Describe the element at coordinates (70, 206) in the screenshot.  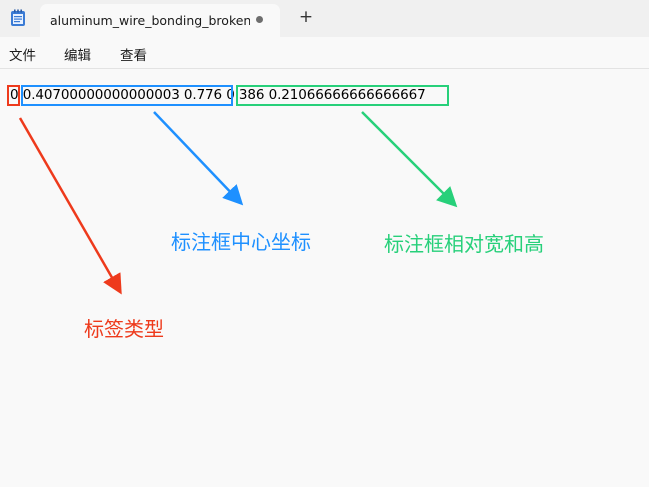
I see `arrow-red` at that location.